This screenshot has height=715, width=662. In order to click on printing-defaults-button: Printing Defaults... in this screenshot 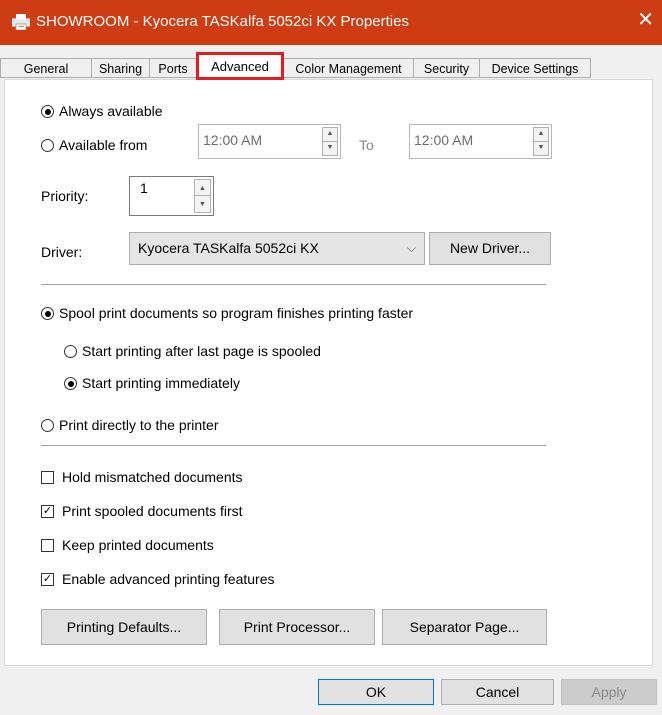, I will do `click(124, 627)`.